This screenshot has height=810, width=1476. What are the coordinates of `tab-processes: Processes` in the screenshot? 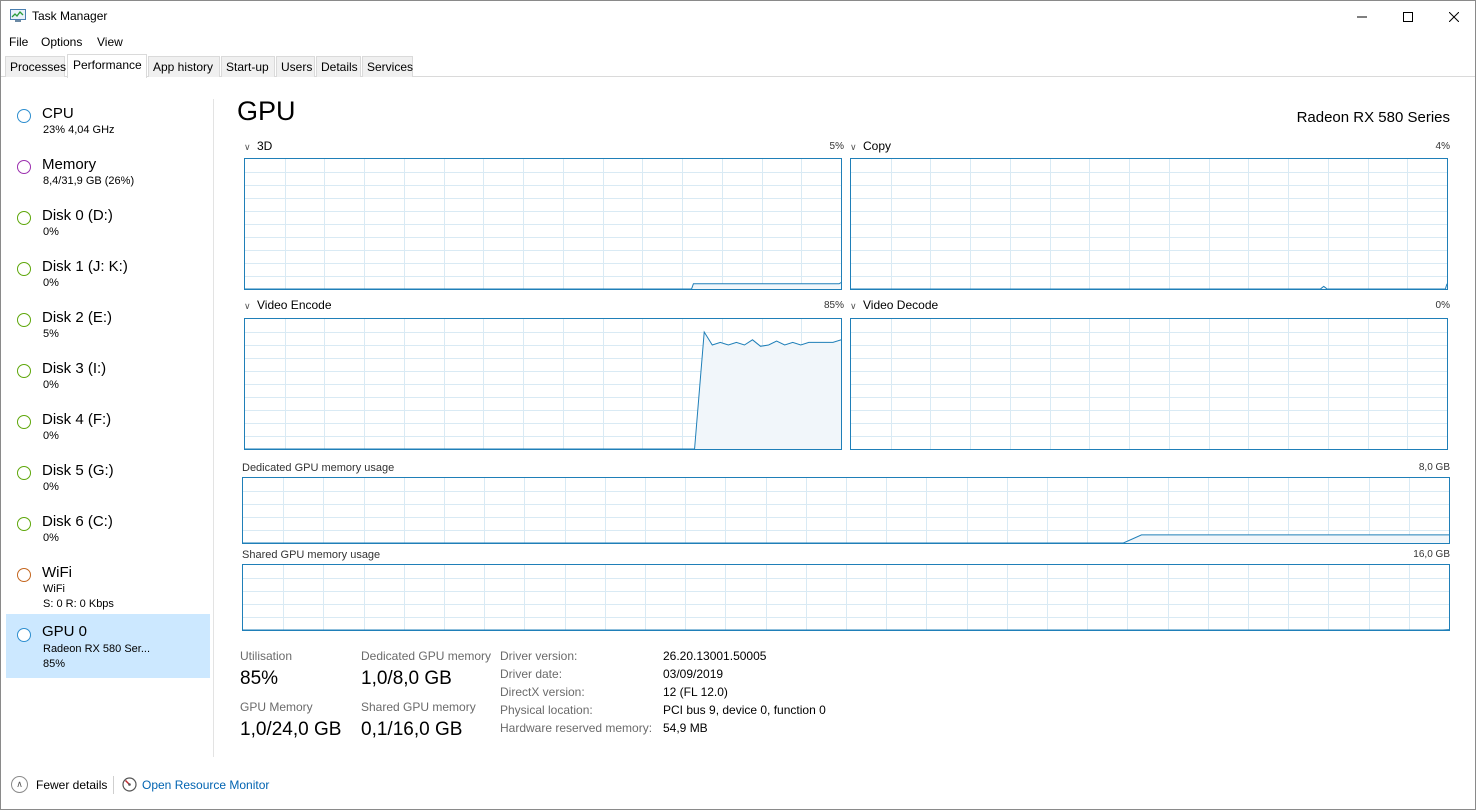 It's located at (35, 66).